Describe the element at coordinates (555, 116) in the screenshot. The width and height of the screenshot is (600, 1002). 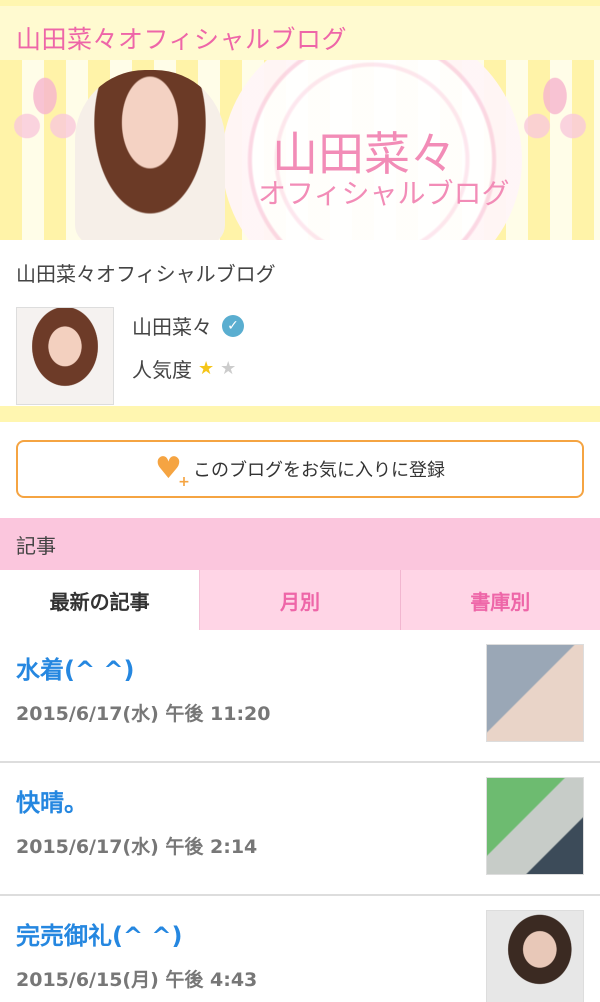
I see `ribbon-decoration-right` at that location.